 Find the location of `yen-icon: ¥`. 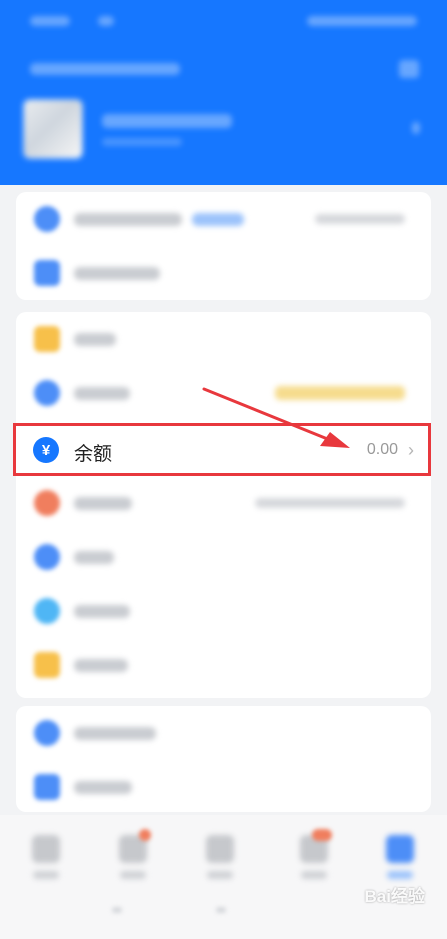

yen-icon: ¥ is located at coordinates (46, 450).